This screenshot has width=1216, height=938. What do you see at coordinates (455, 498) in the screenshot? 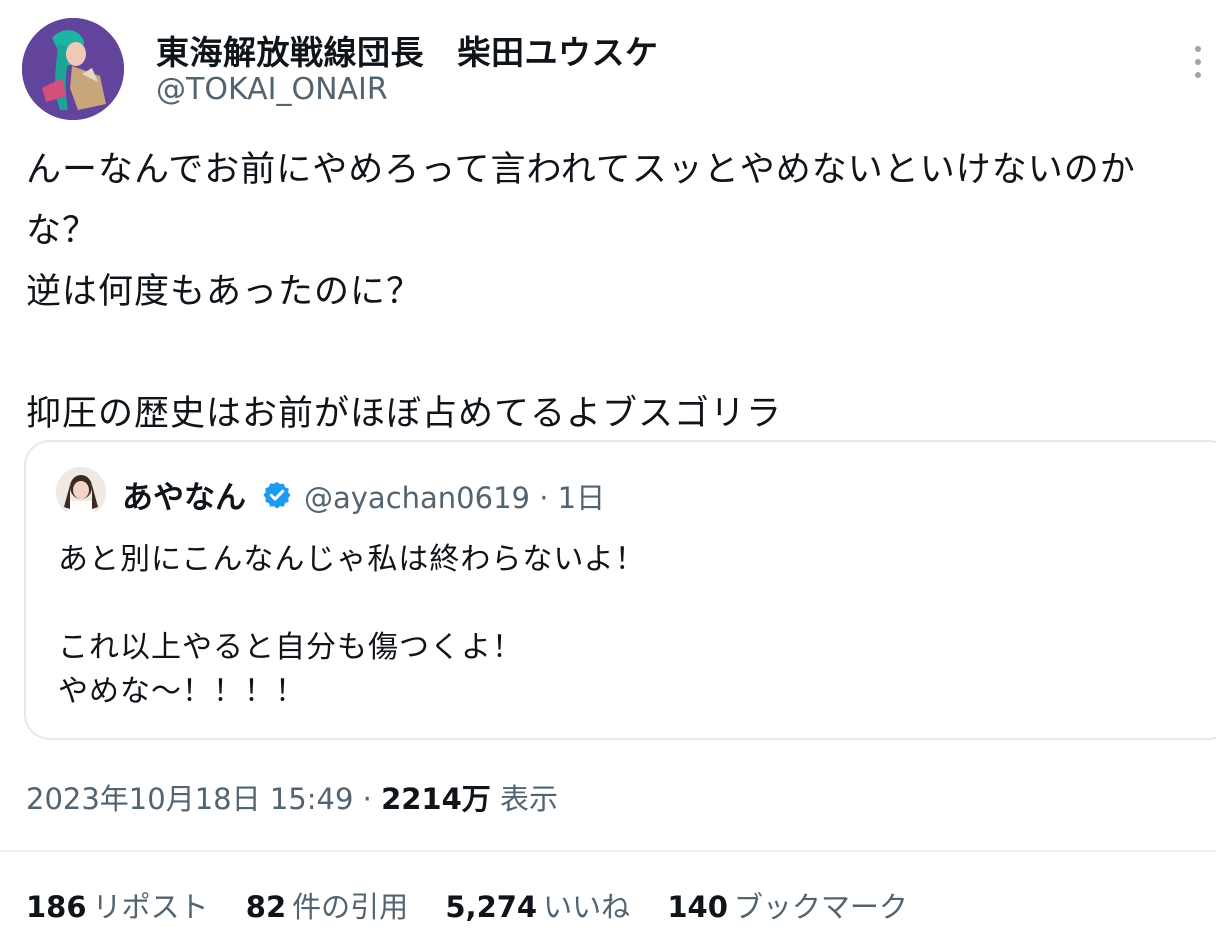
I see `quoted-author-handle-time: @ayachan0619 · 1日` at bounding box center [455, 498].